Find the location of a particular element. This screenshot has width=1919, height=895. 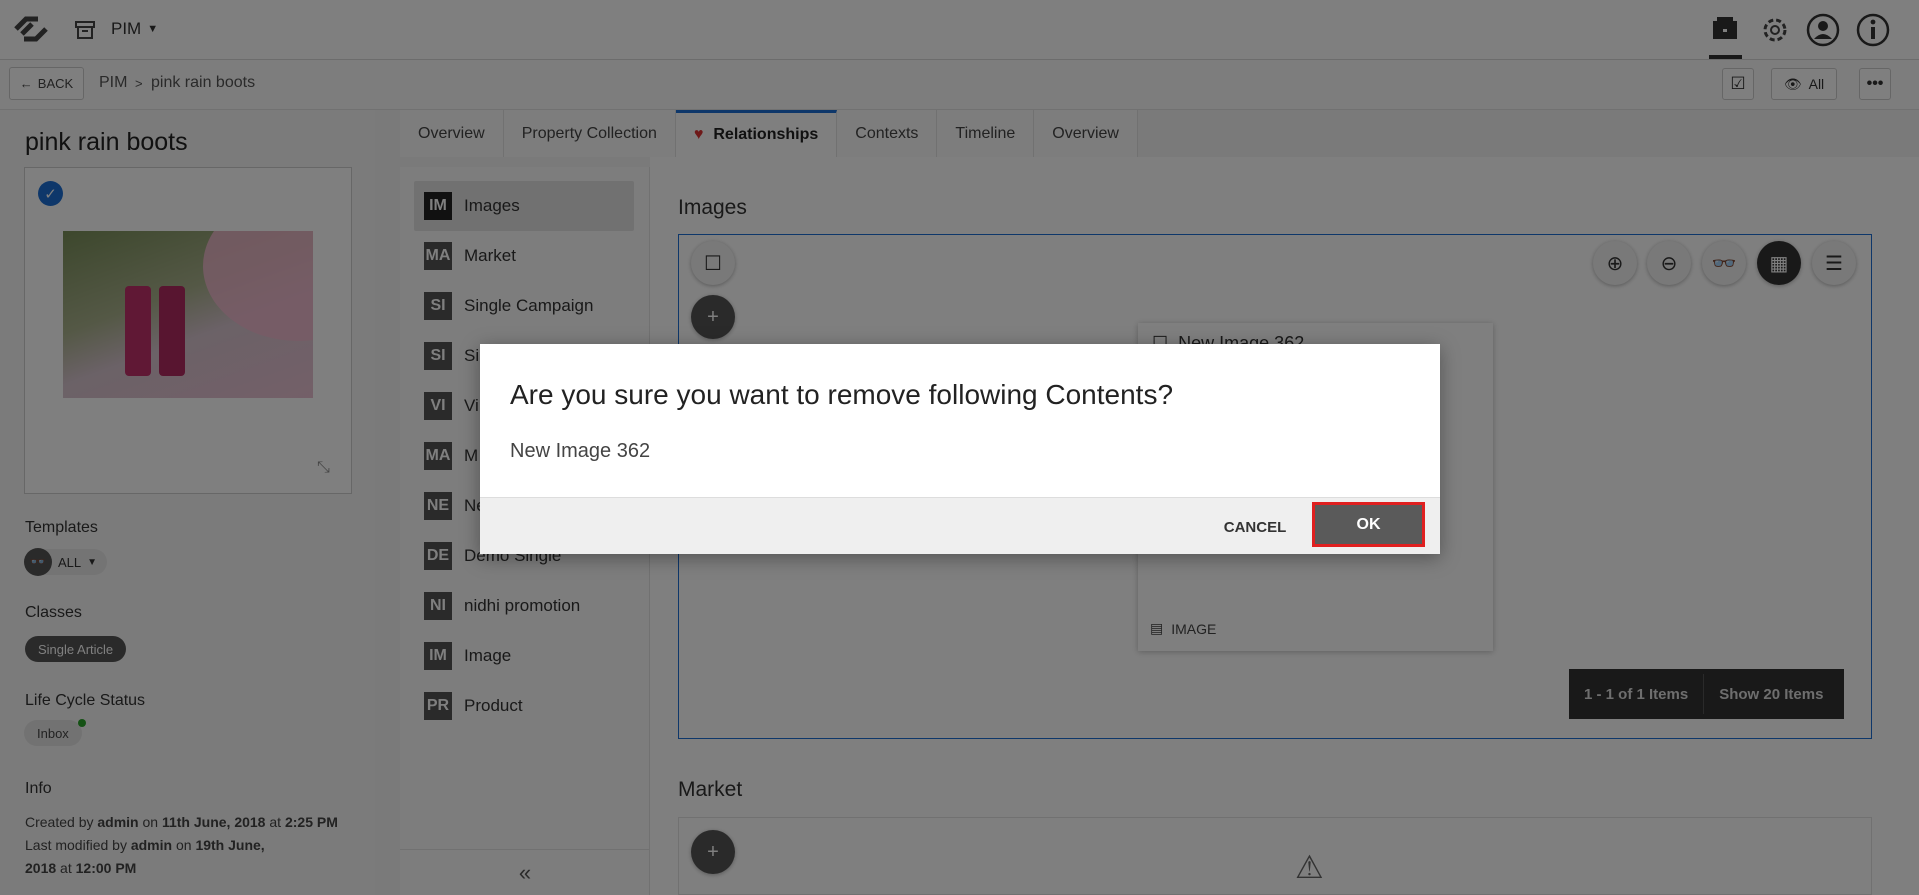

ok-button: OK is located at coordinates (1368, 524).